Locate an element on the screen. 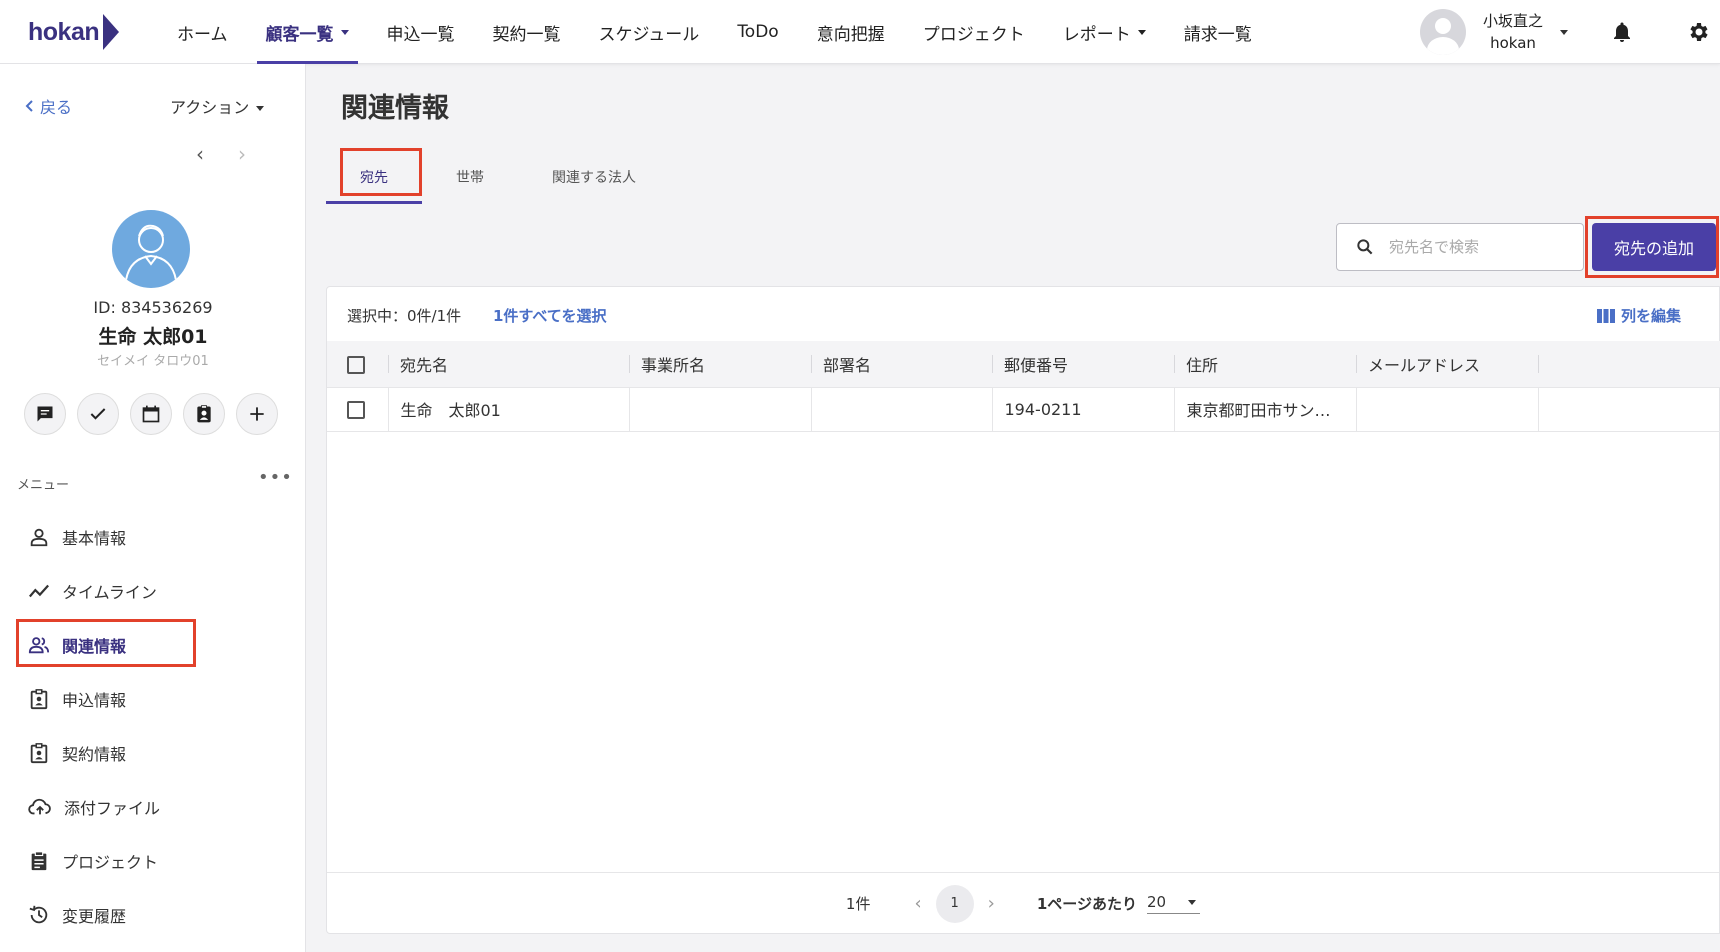  user-info: 小坂直之 hokan is located at coordinates (1513, 32).